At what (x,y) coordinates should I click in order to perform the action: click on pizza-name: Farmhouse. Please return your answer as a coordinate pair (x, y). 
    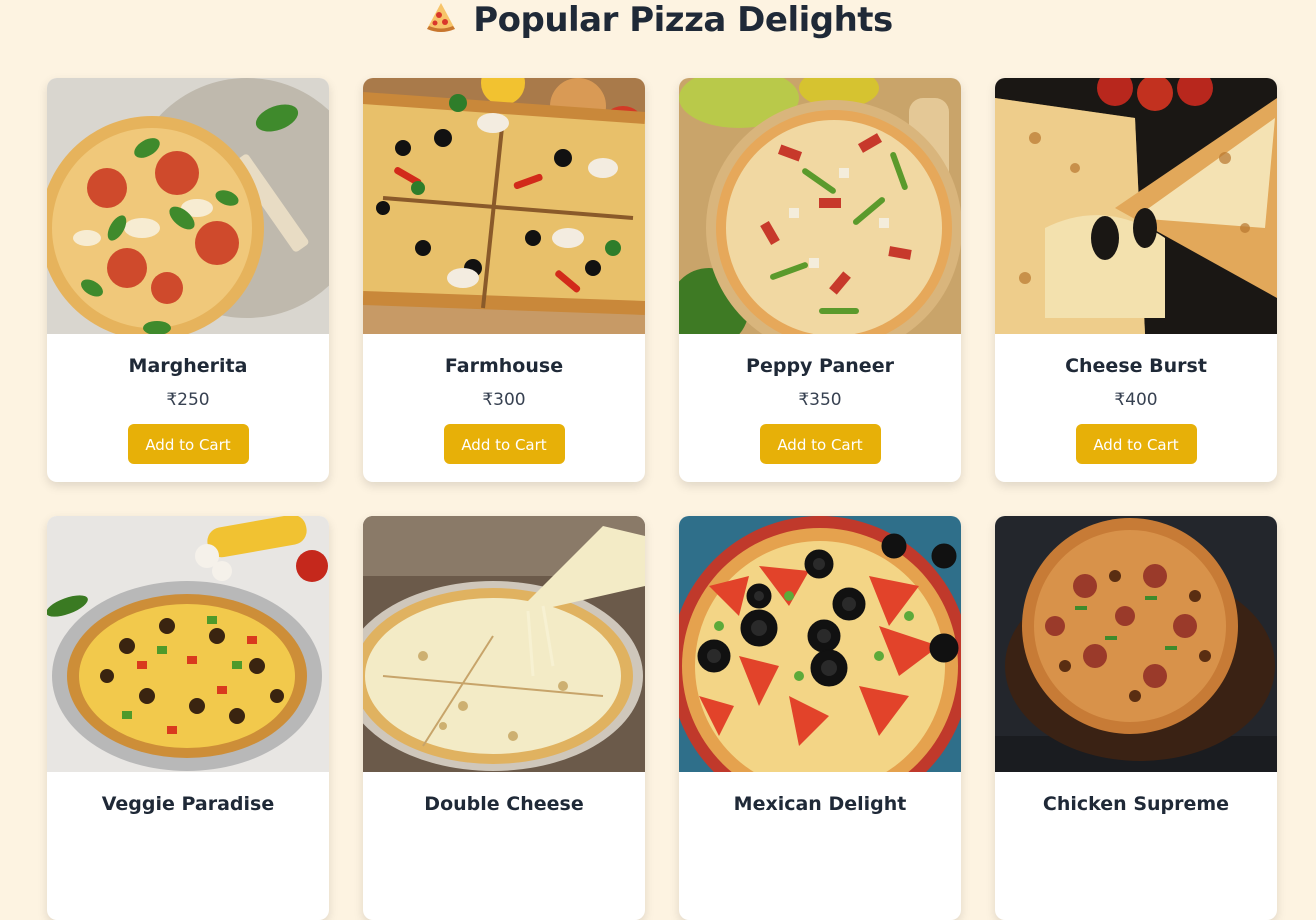
    Looking at the image, I should click on (504, 366).